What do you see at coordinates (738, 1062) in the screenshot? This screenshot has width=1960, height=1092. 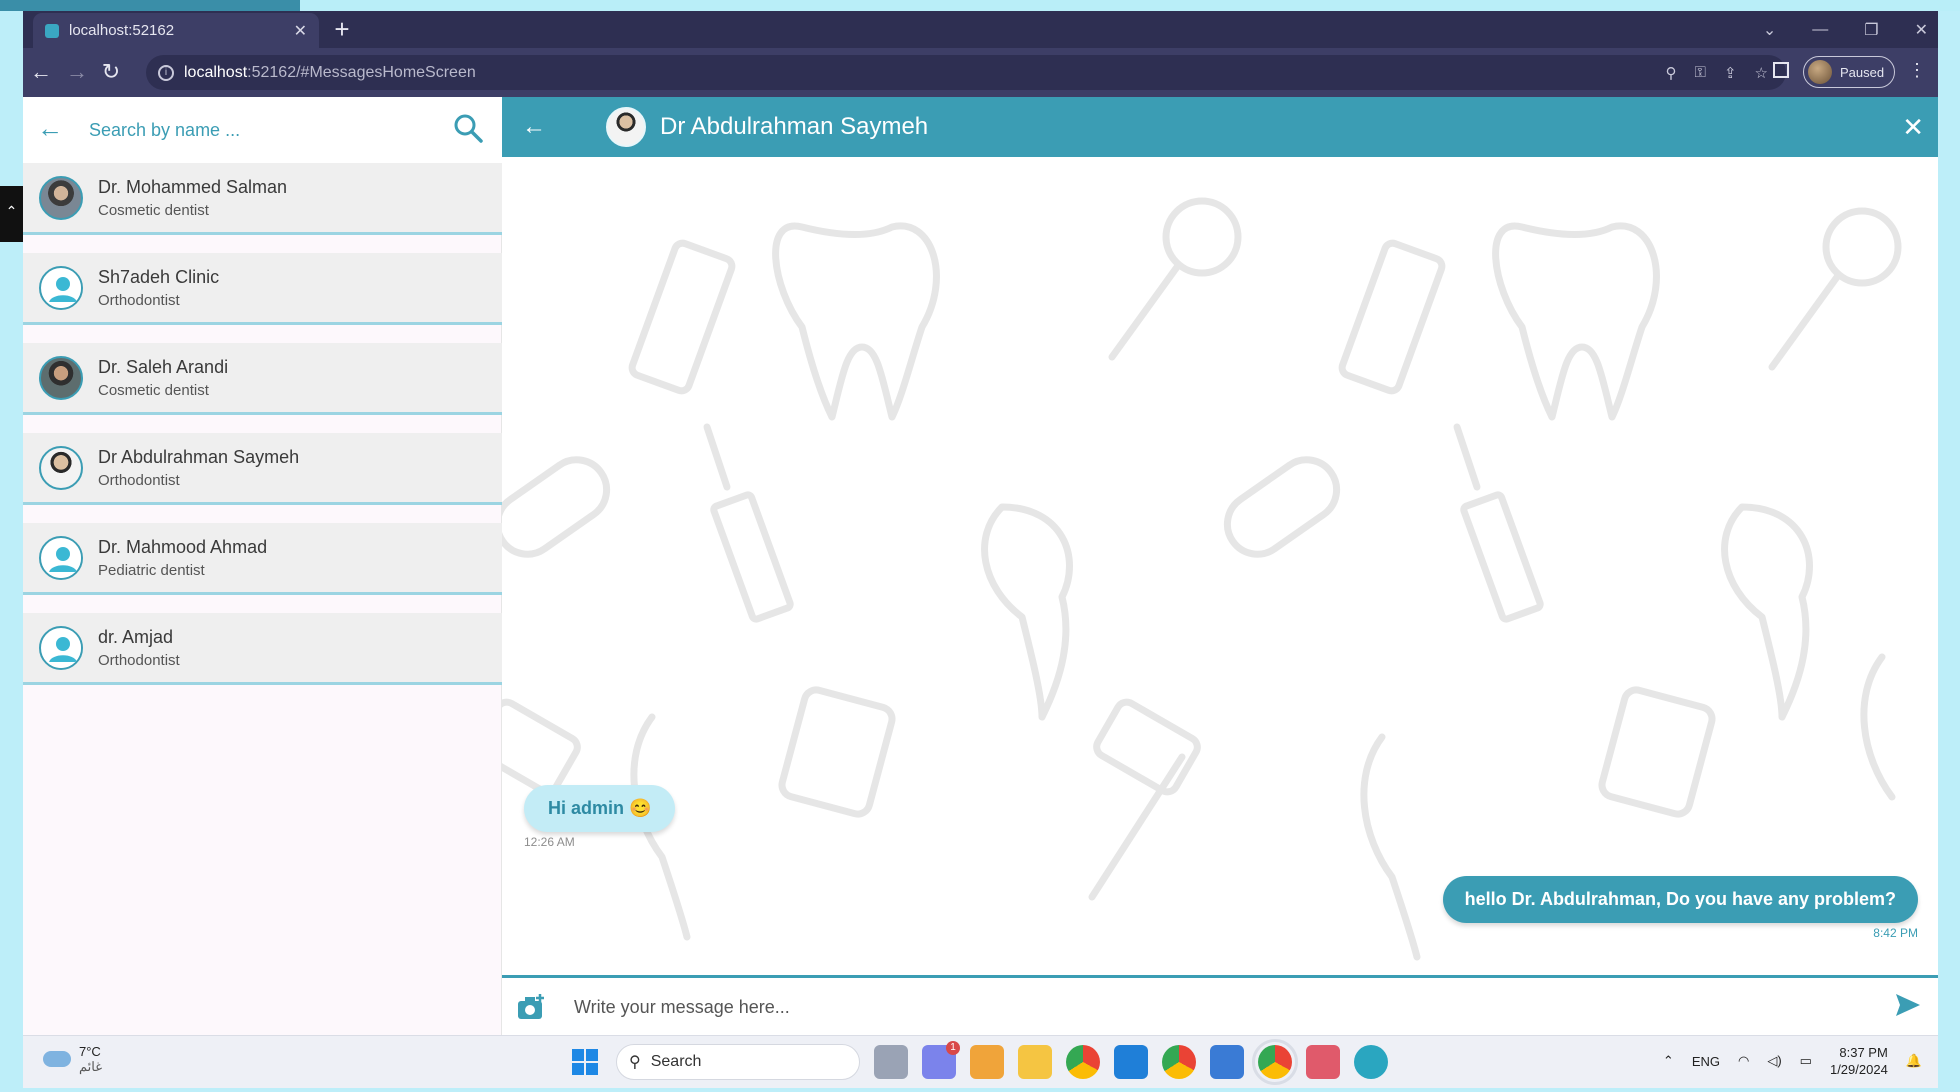 I see `taskbar-search: ⚲ Search` at bounding box center [738, 1062].